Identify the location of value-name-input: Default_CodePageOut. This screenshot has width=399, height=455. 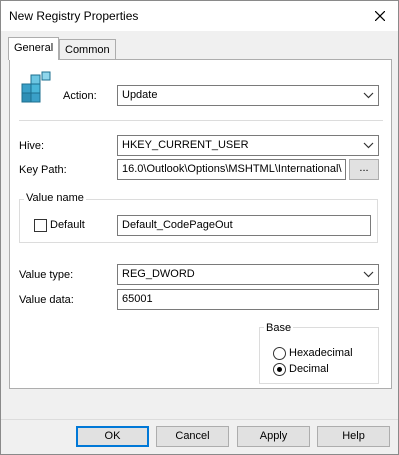
(244, 225).